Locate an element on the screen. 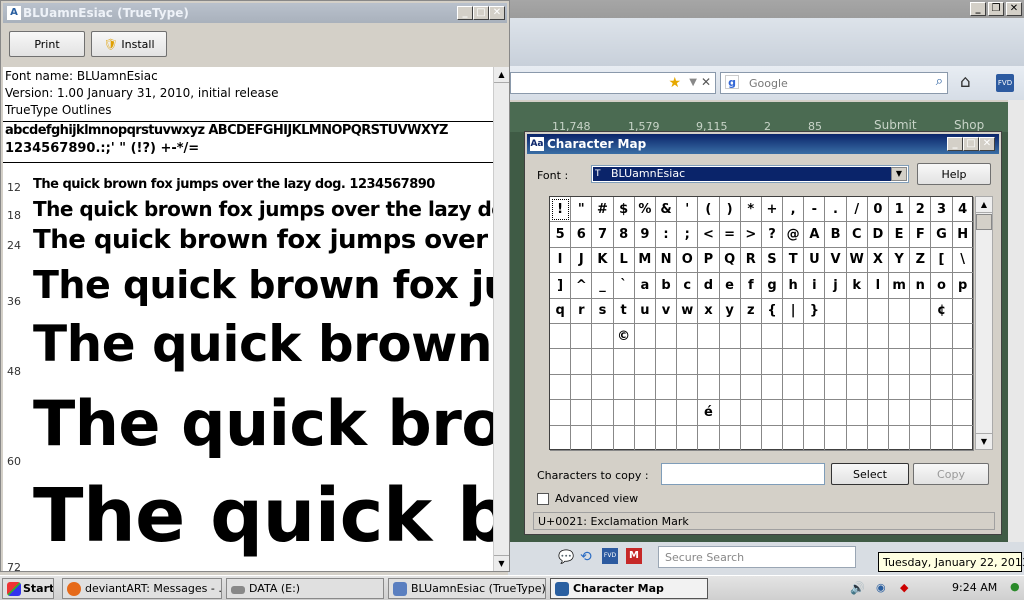 Image resolution: width=1024 pixels, height=600 pixels. char-cell: - is located at coordinates (815, 210).